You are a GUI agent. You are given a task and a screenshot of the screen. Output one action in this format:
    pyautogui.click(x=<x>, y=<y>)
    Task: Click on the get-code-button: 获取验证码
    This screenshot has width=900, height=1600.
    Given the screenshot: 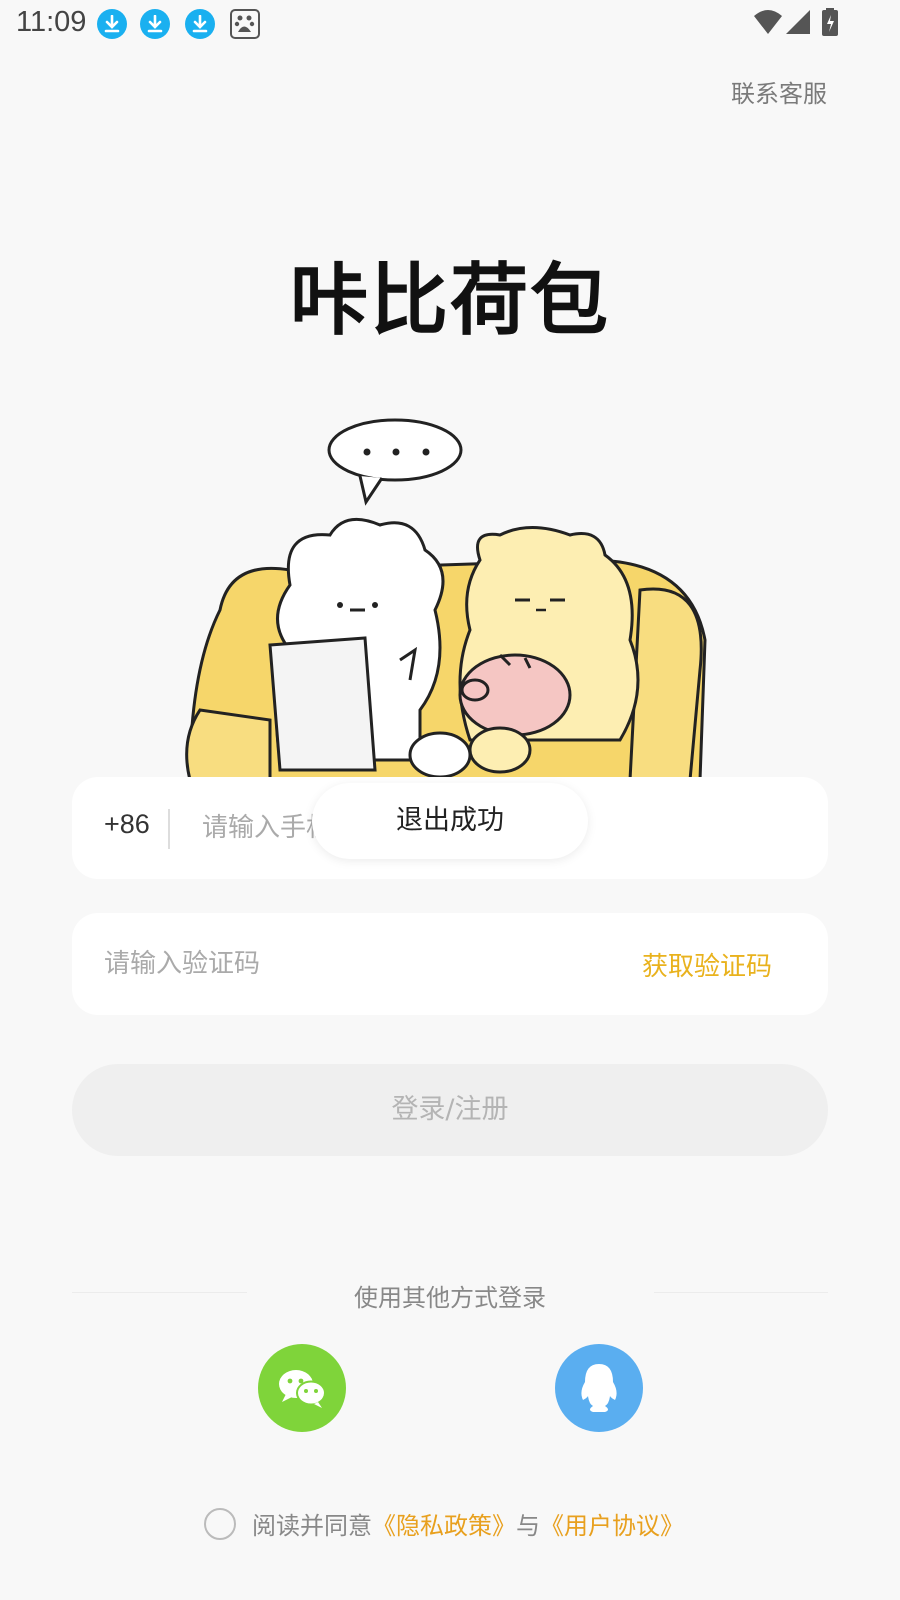 What is the action you would take?
    pyautogui.click(x=707, y=964)
    